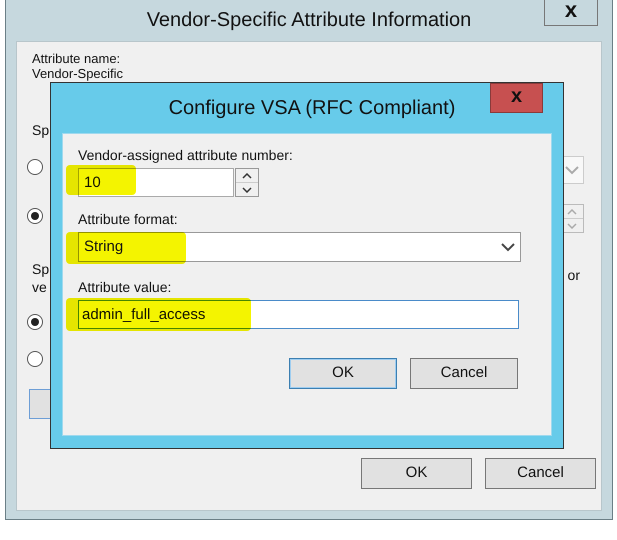  I want to click on number-field: 10, so click(156, 182).